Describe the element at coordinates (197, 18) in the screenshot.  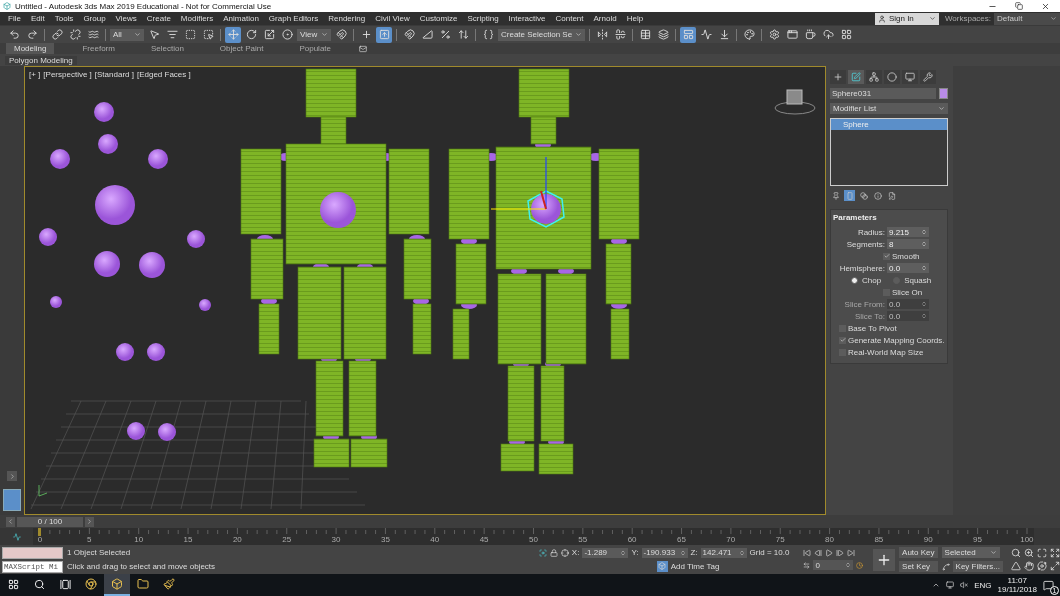
I see `menu-item: Modifiers` at that location.